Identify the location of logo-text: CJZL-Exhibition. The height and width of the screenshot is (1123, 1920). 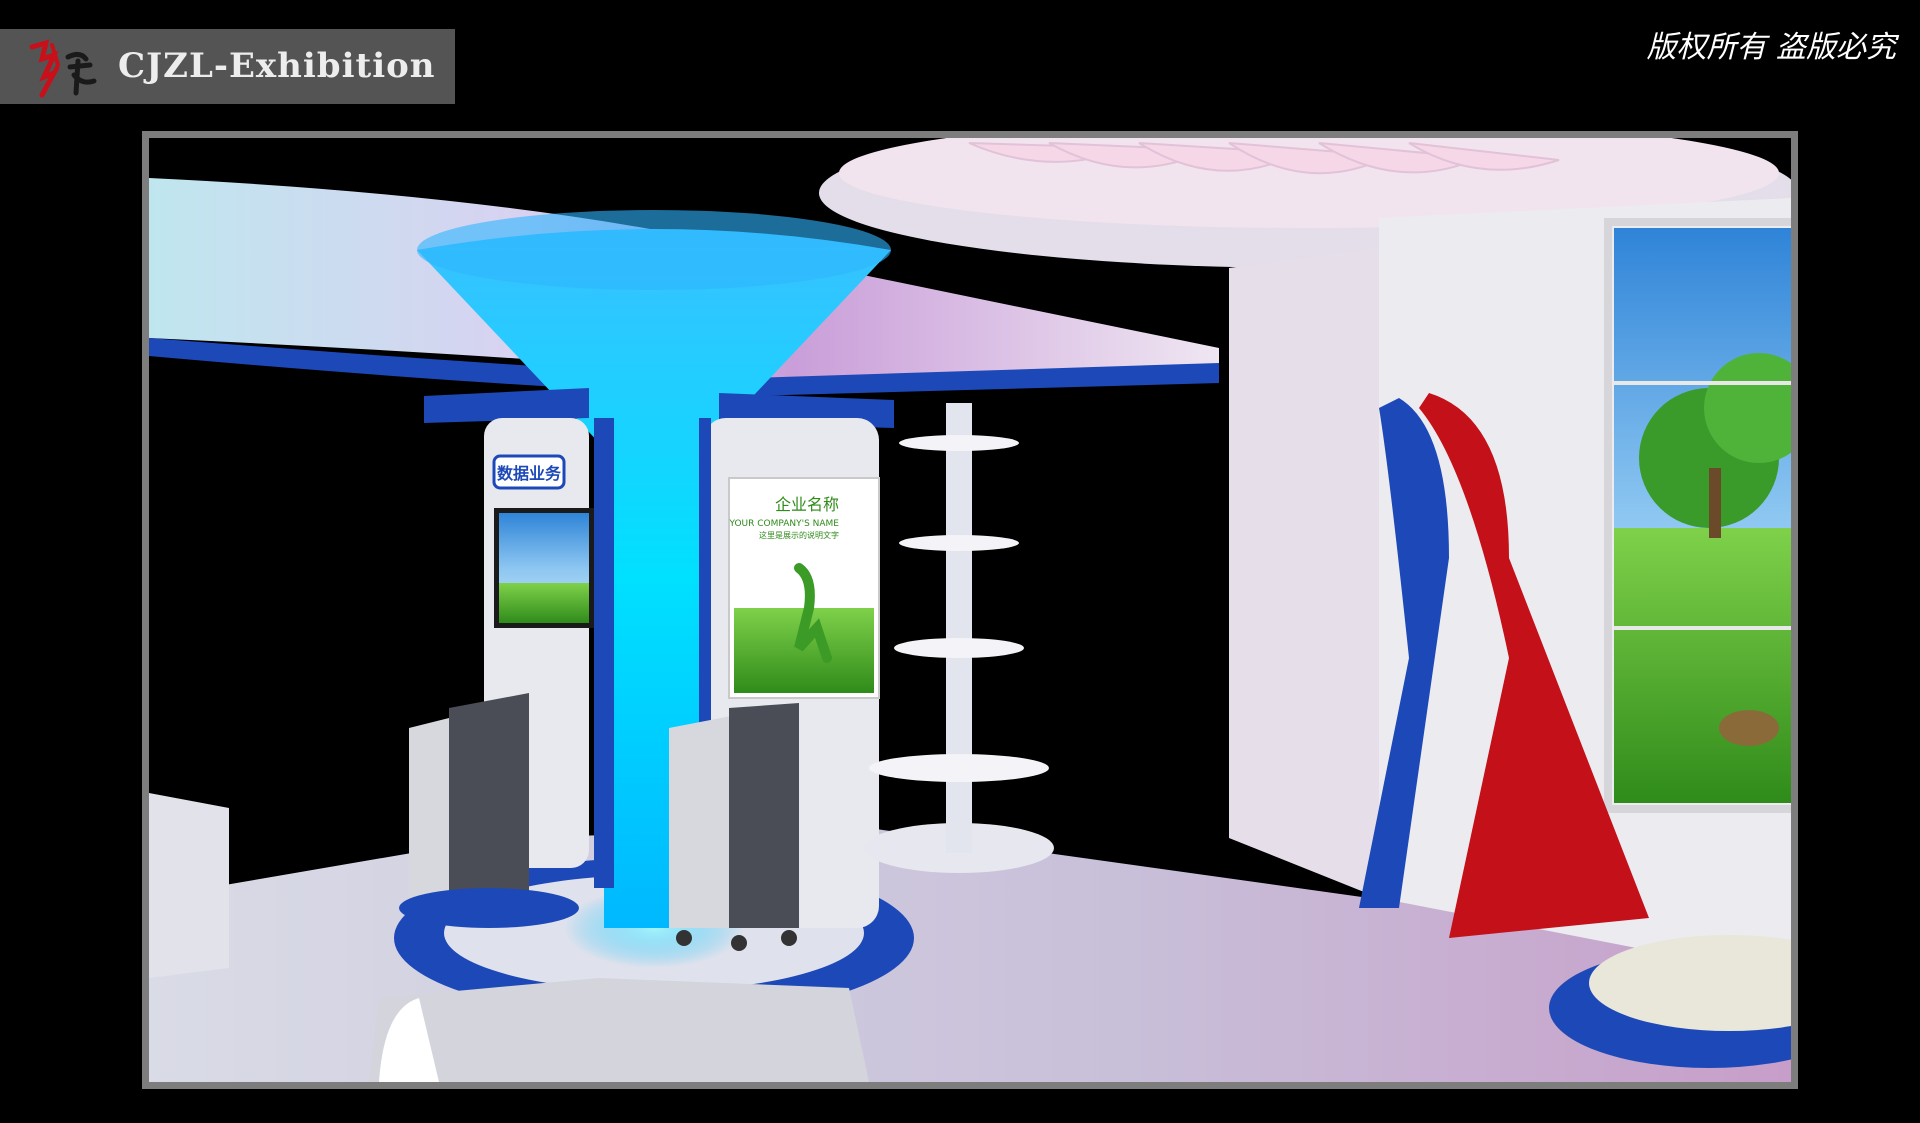
(277, 66).